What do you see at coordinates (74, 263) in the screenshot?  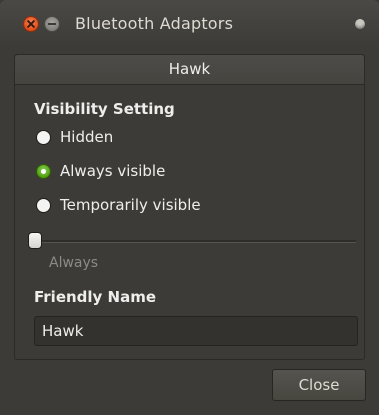 I see `slider-value-label: Always` at bounding box center [74, 263].